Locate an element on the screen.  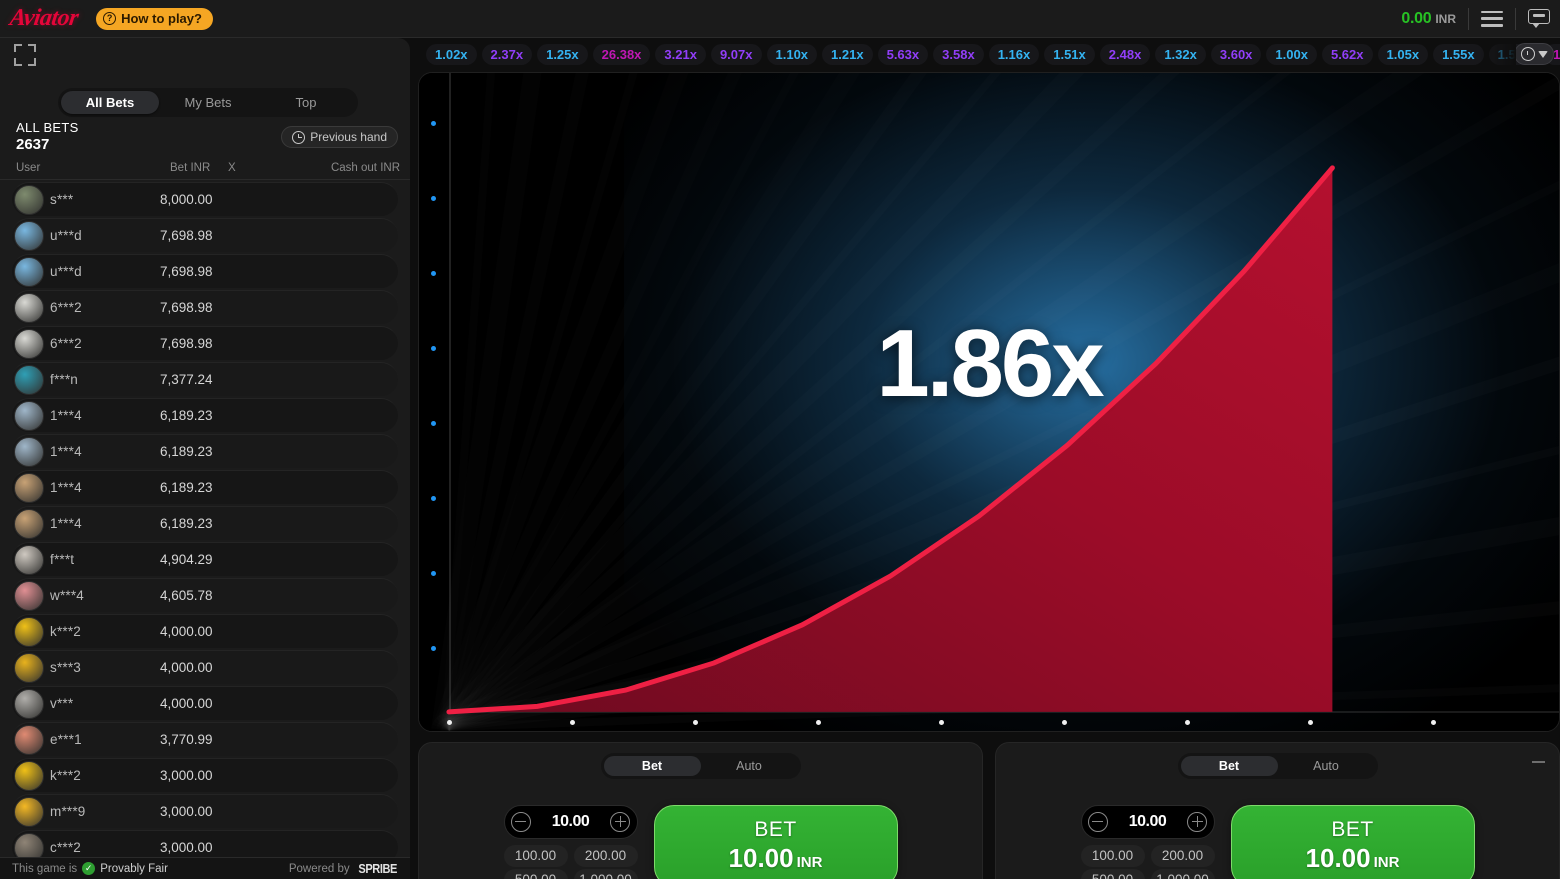
history-chip: 1.05x is located at coordinates (1403, 54).